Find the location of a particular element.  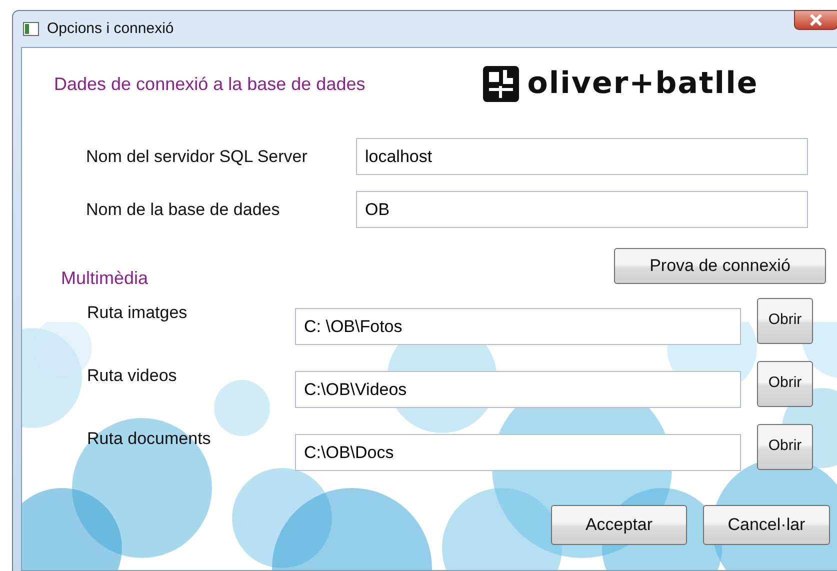

cancel-button: Cancel·lar is located at coordinates (766, 525).